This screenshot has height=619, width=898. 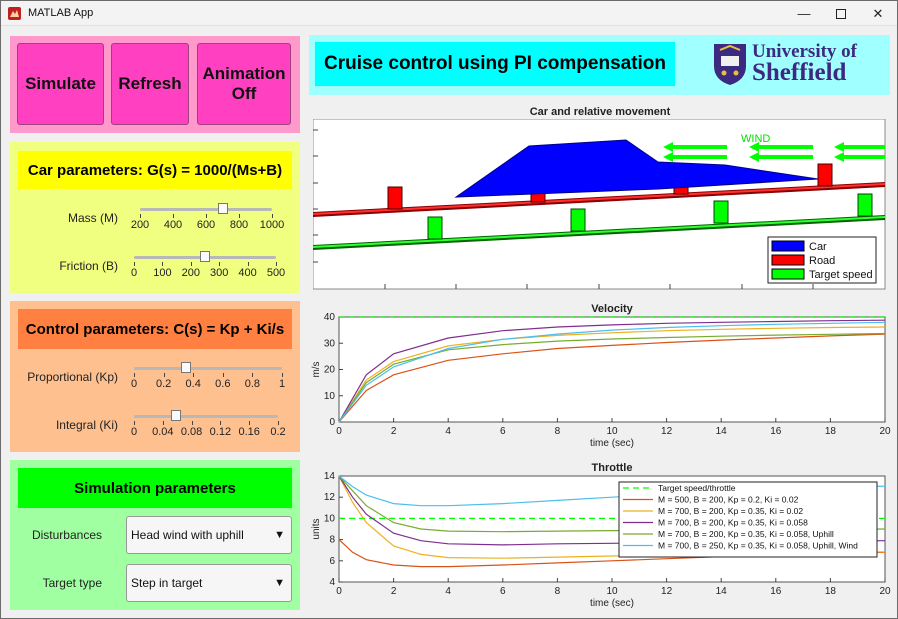 I want to click on legend-target-speed: Target speed, so click(x=841, y=275).